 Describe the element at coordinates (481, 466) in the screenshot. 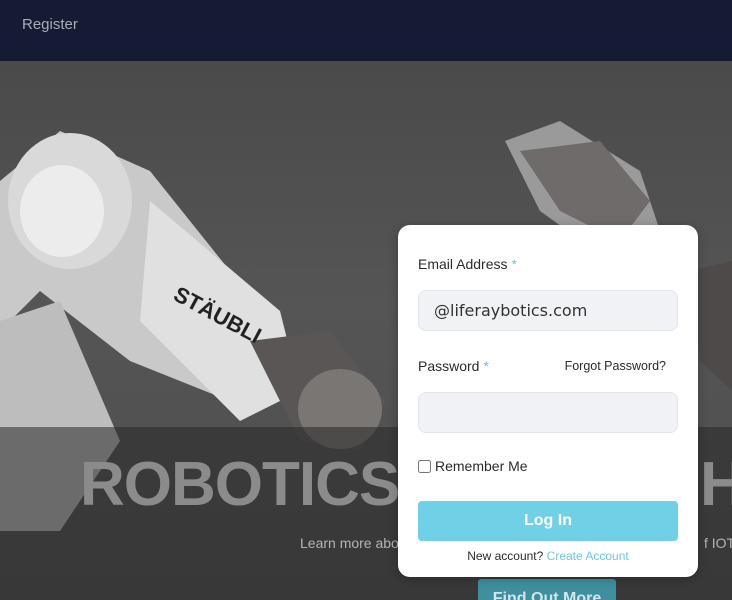

I see `remember-me-label: Remember Me` at that location.